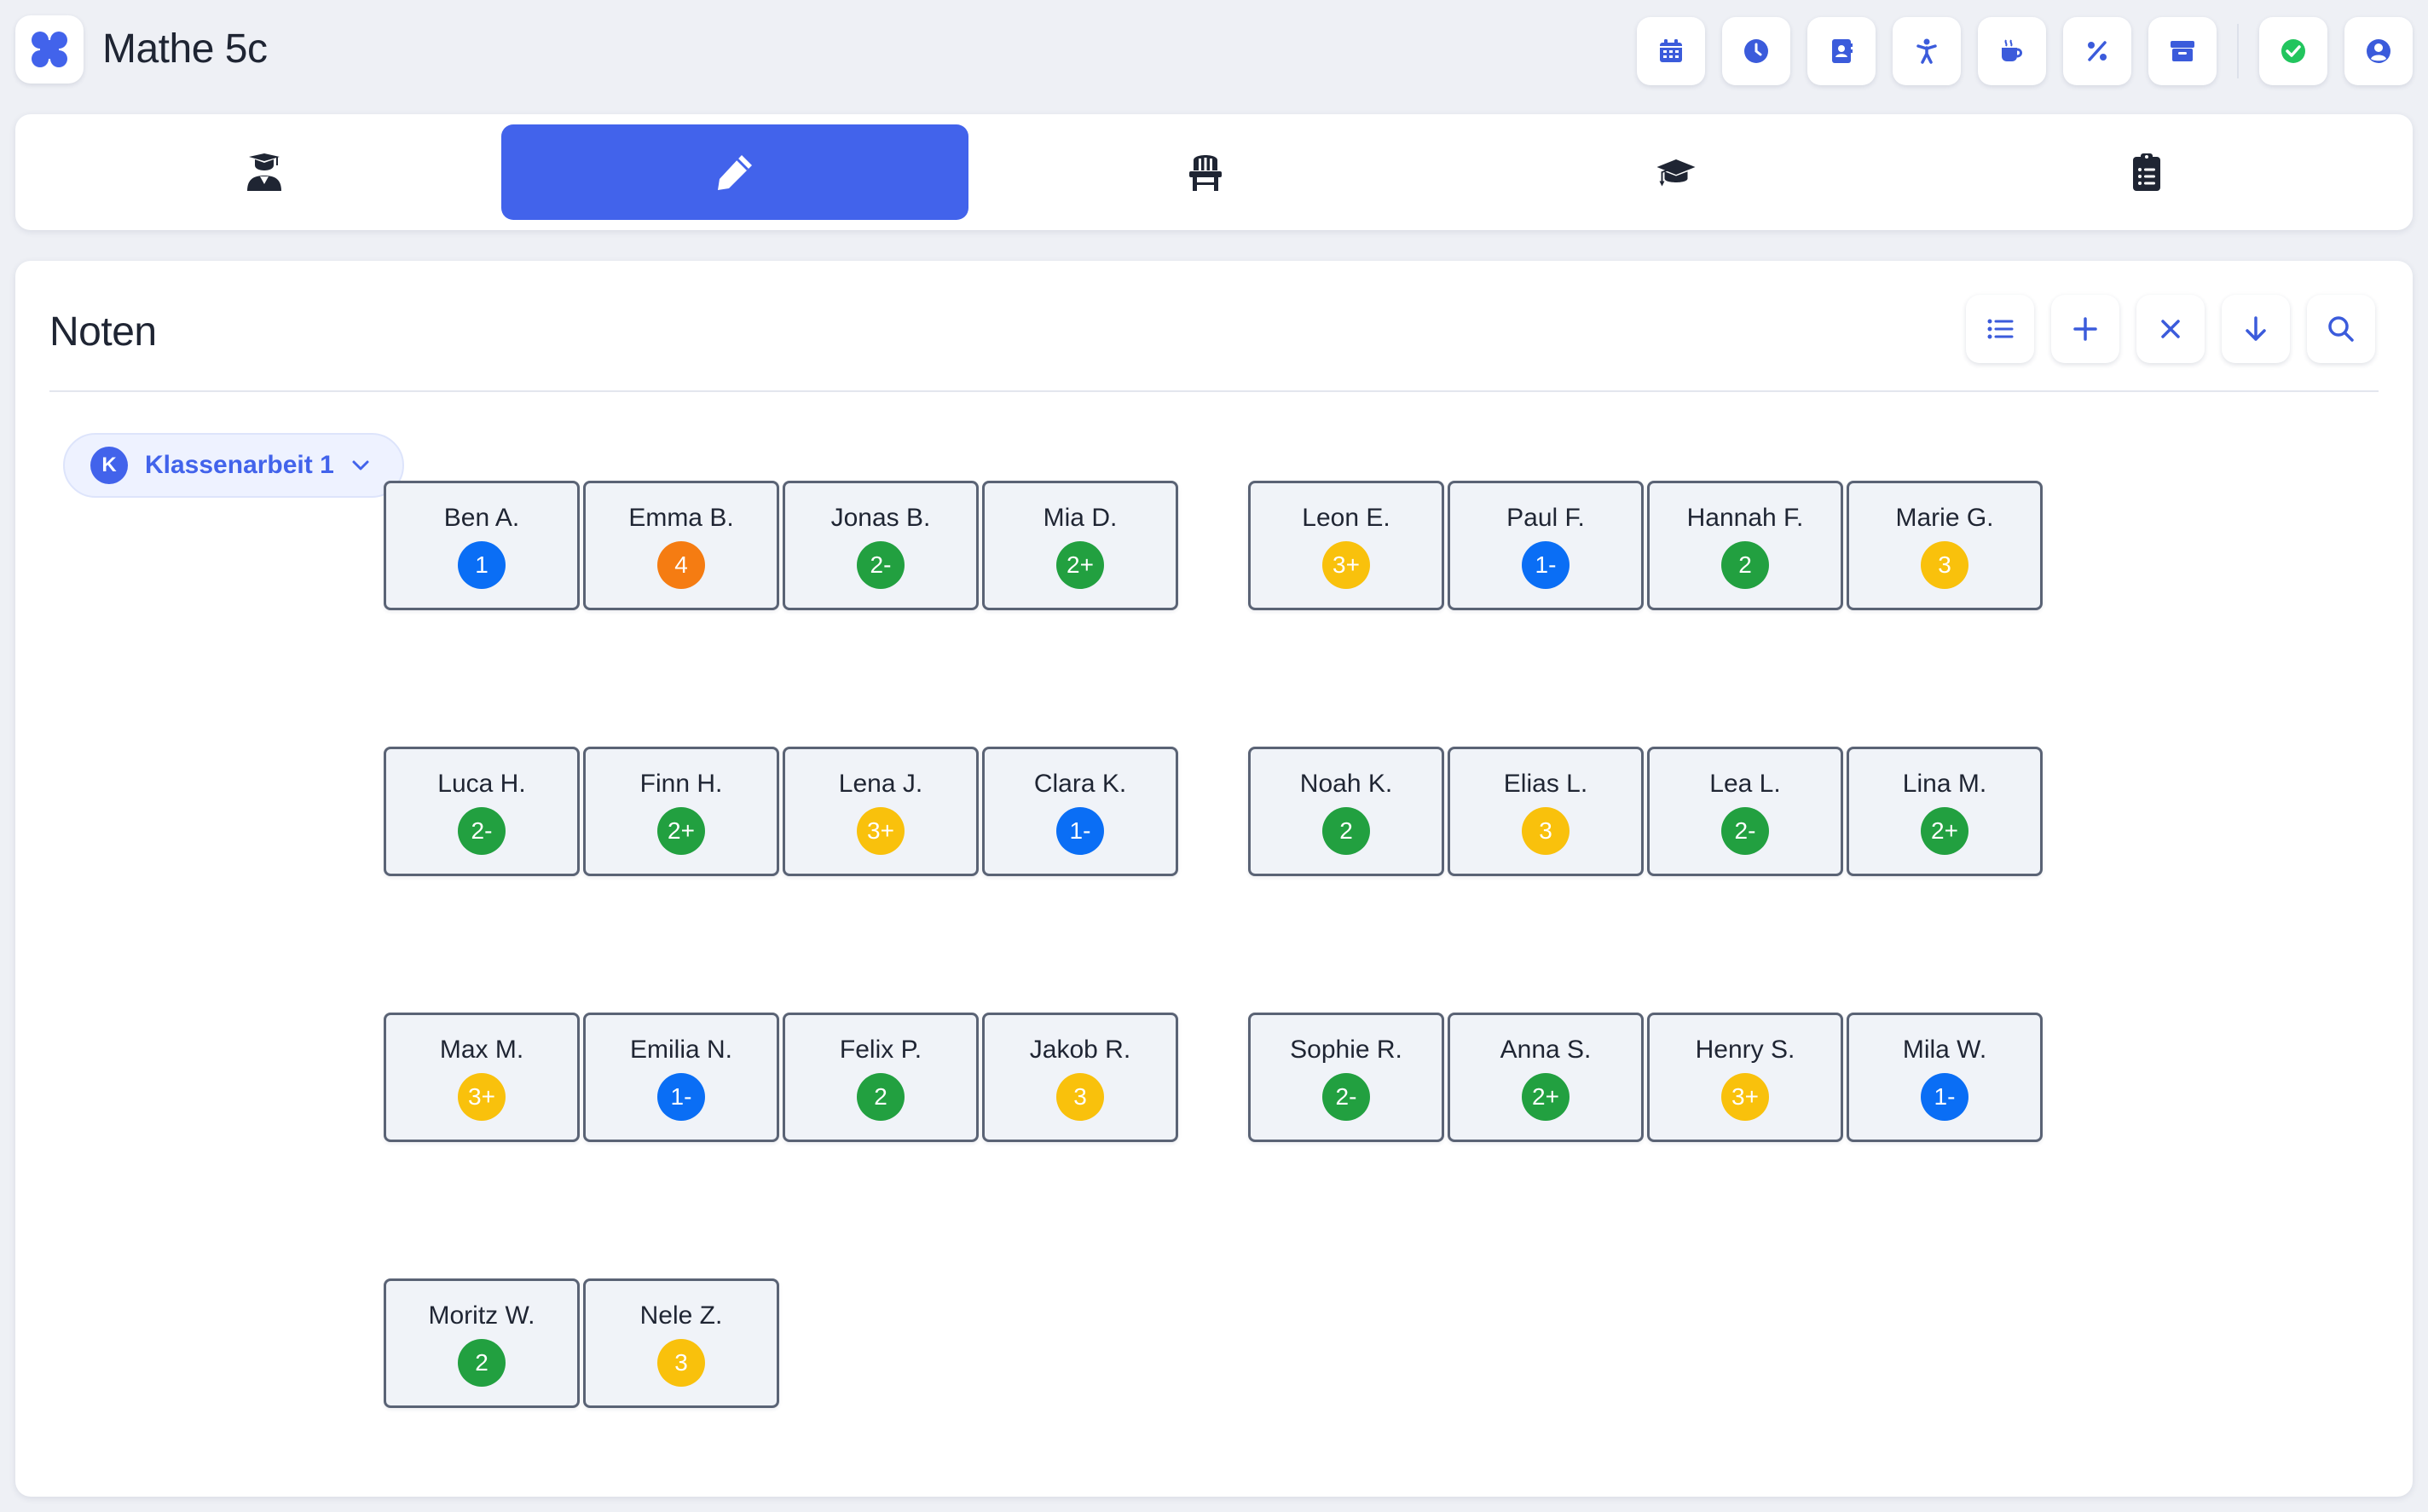 This screenshot has height=1512, width=2428. Describe the element at coordinates (681, 1315) in the screenshot. I see `student-name: Nele Z.` at that location.